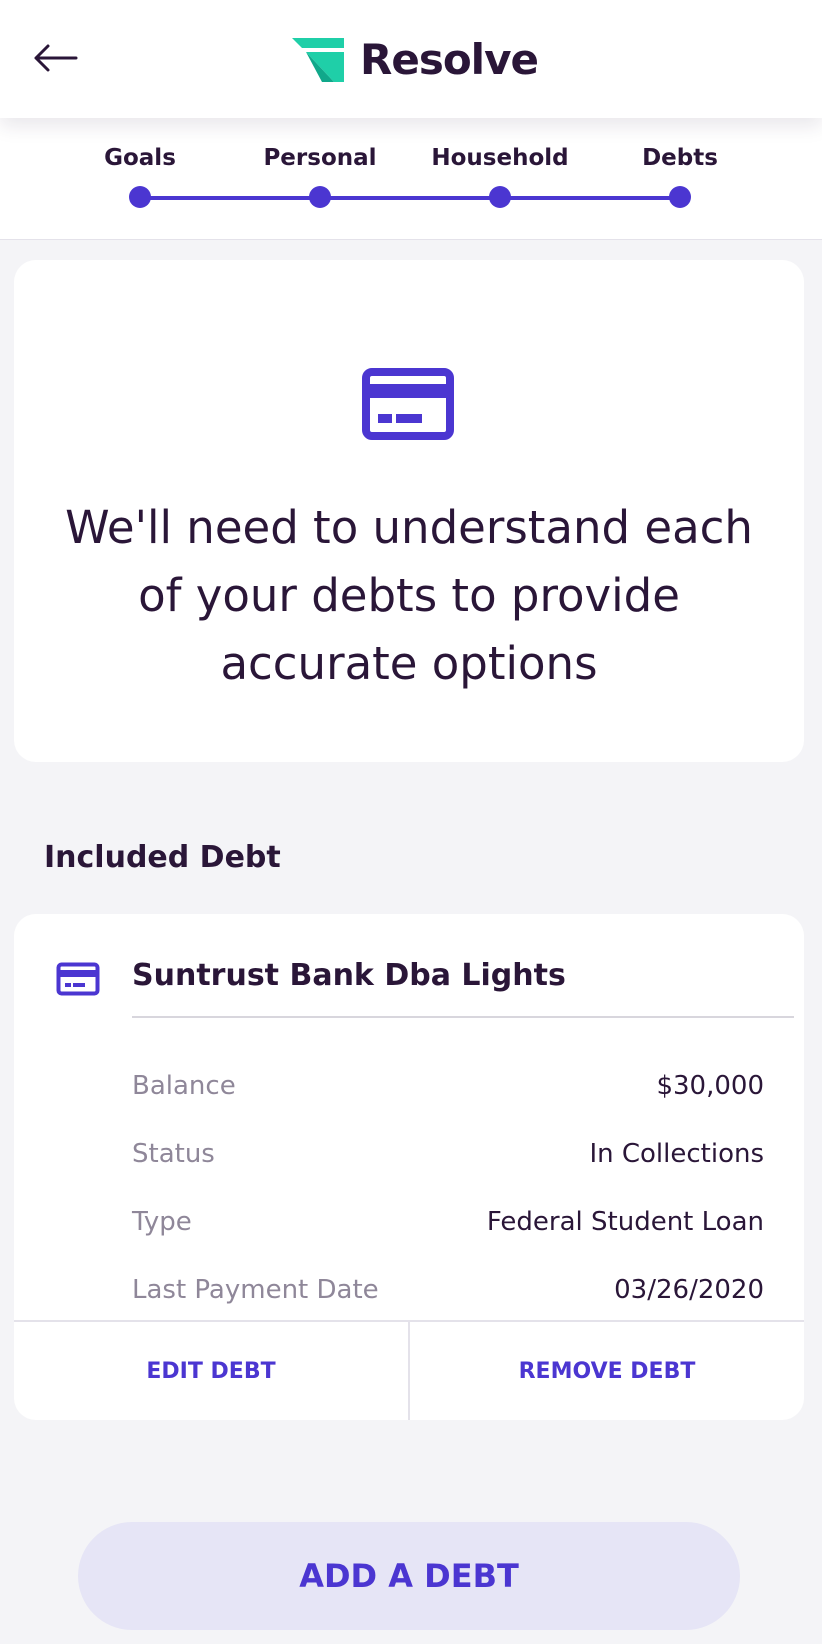  I want to click on resolve-logo: Resolve, so click(415, 59).